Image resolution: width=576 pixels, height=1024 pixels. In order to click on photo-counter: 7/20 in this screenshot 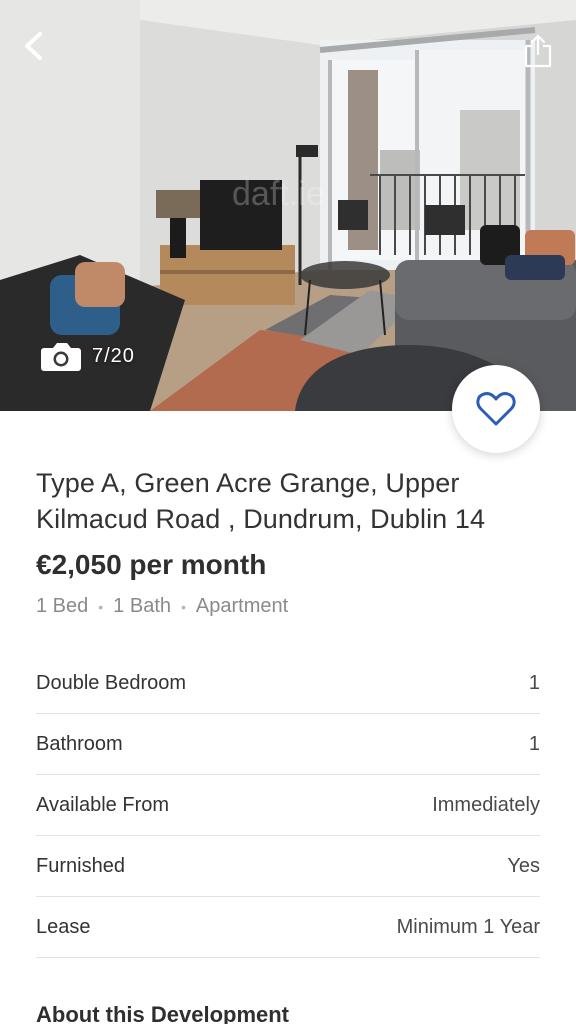, I will do `click(87, 356)`.